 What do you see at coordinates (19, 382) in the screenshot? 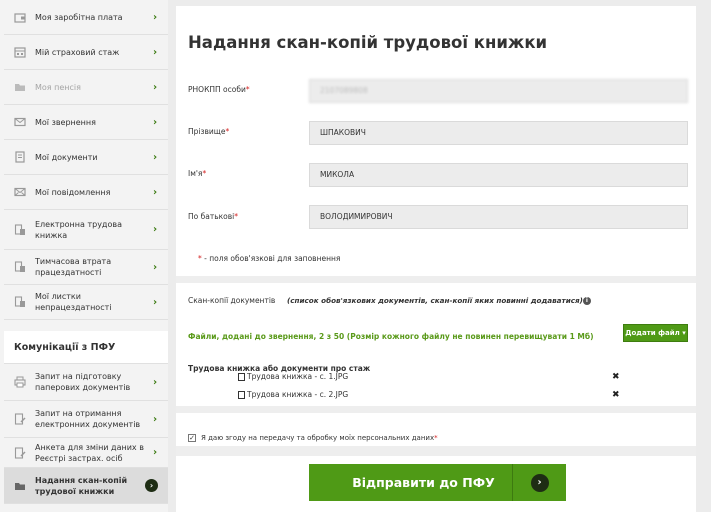
I see `printer-icon` at bounding box center [19, 382].